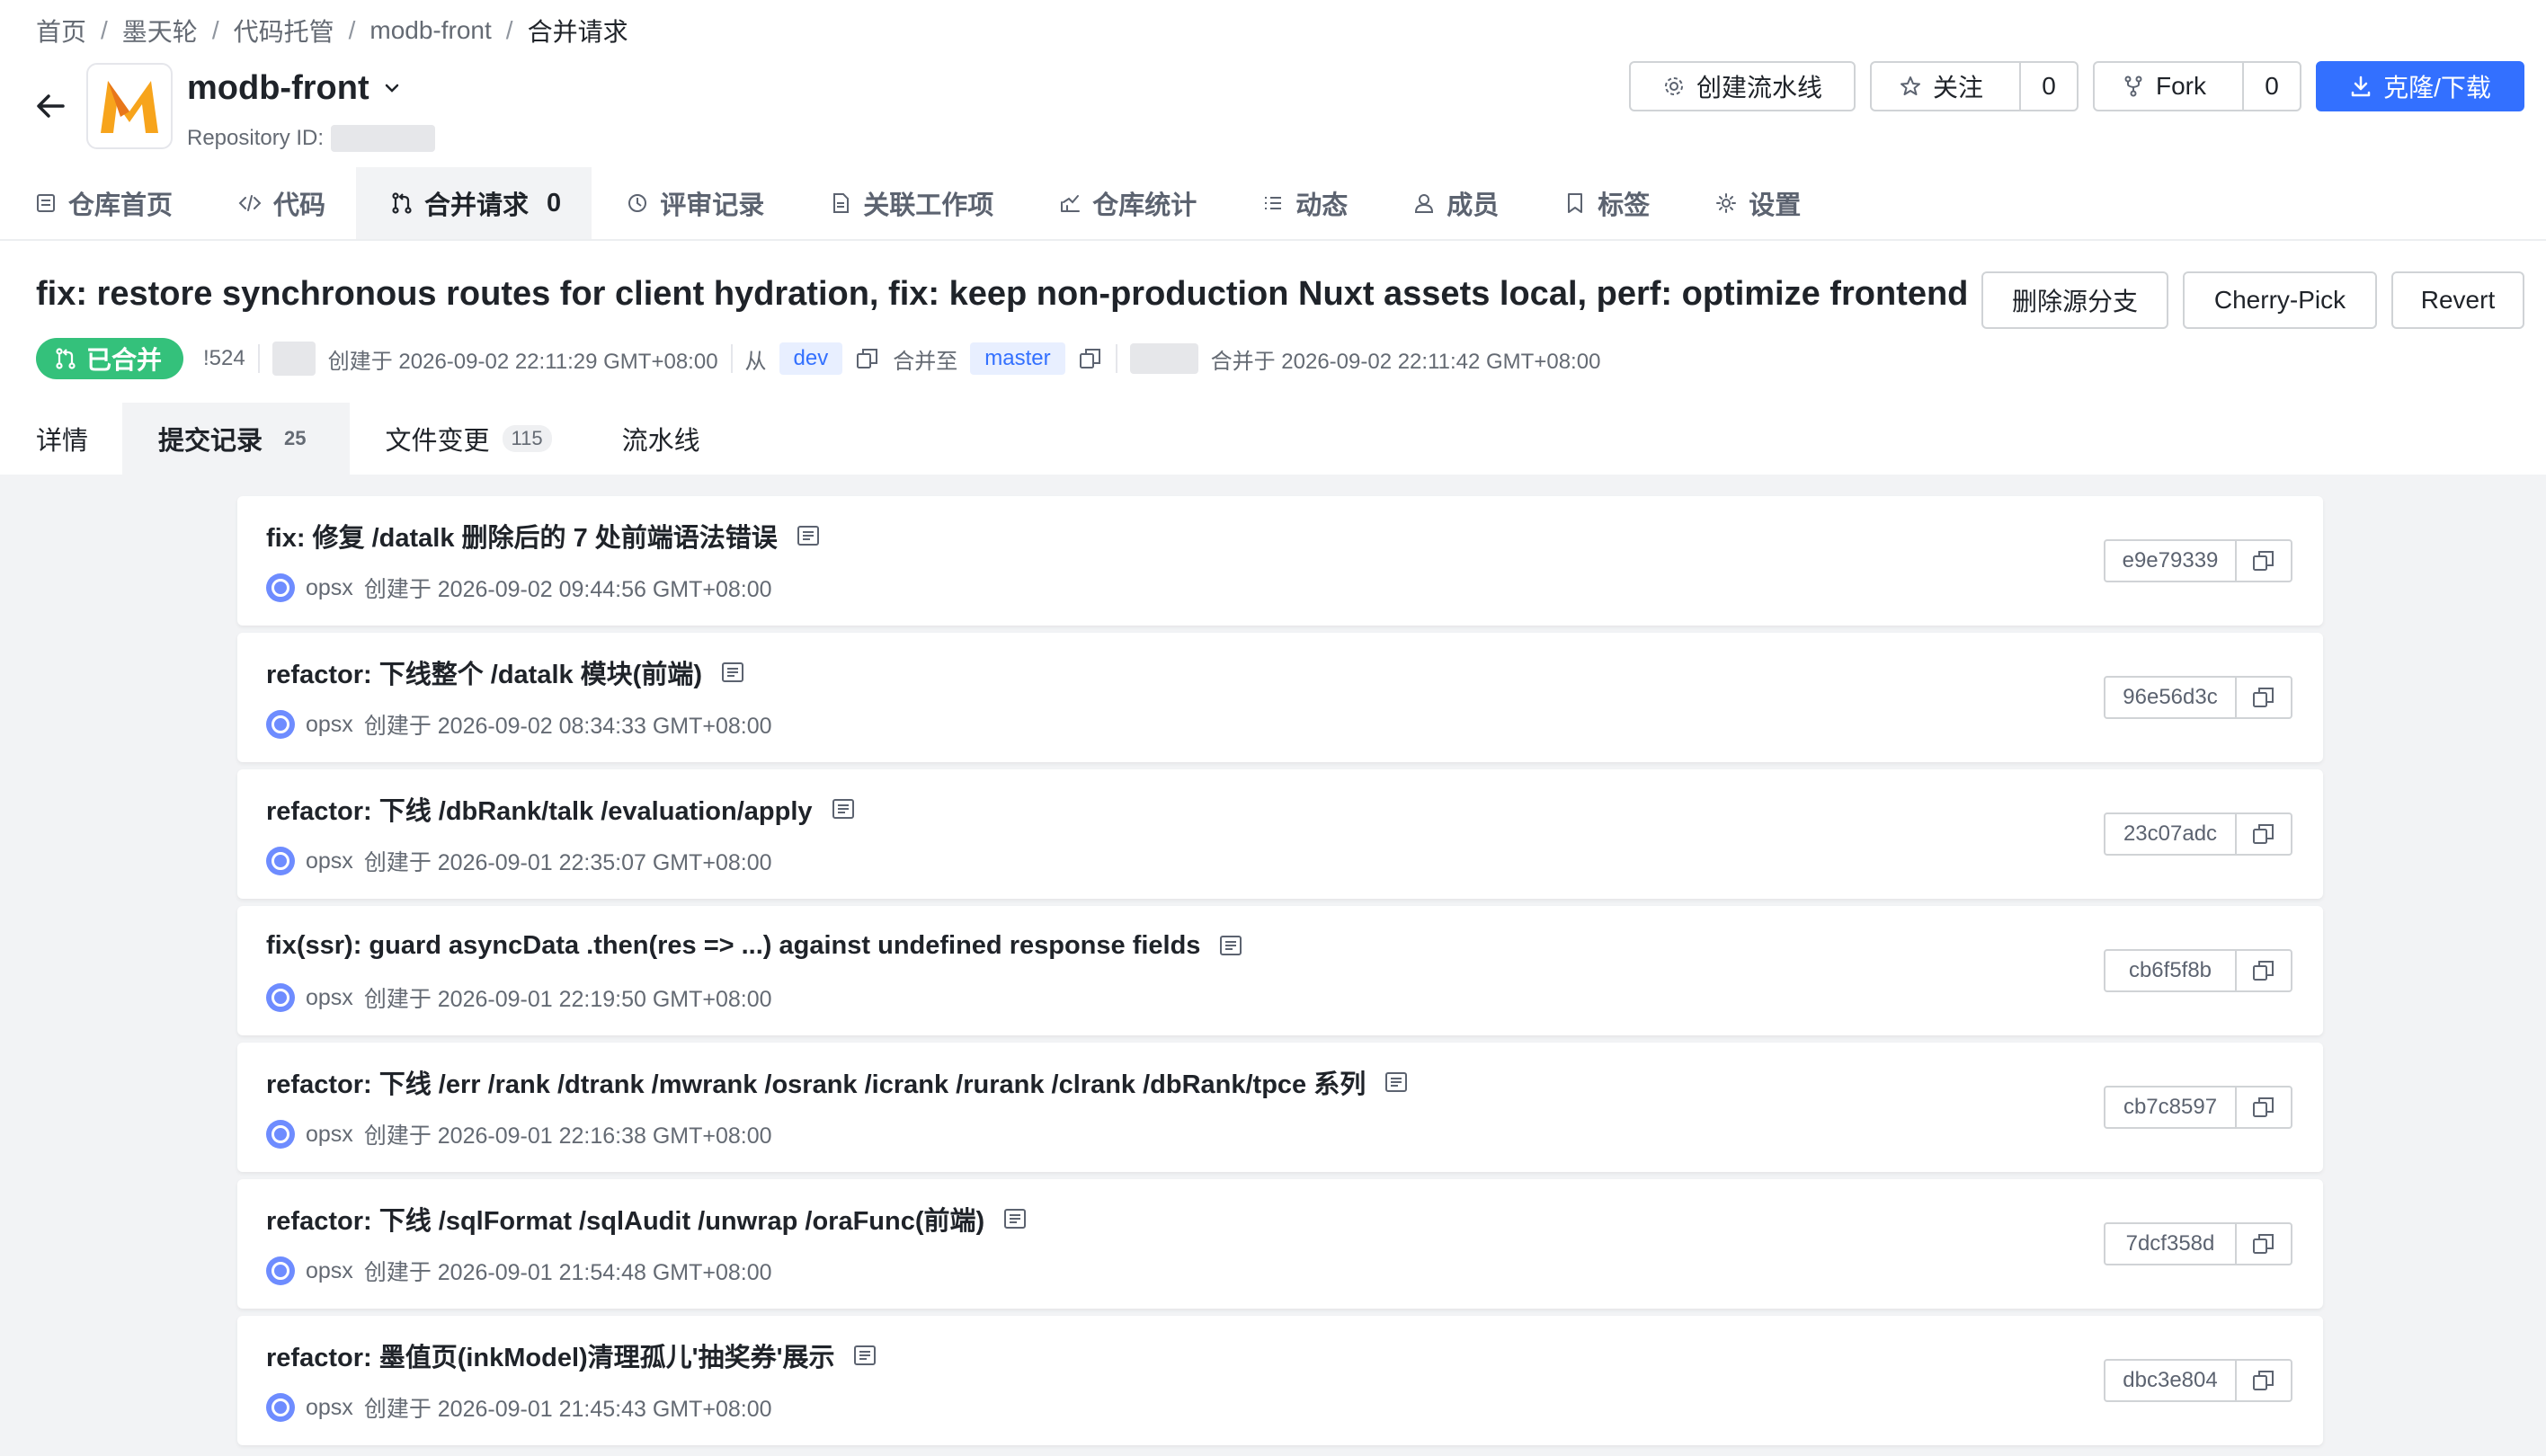 This screenshot has width=2546, height=1456. I want to click on commit-sha: 96e56d3c, so click(2198, 698).